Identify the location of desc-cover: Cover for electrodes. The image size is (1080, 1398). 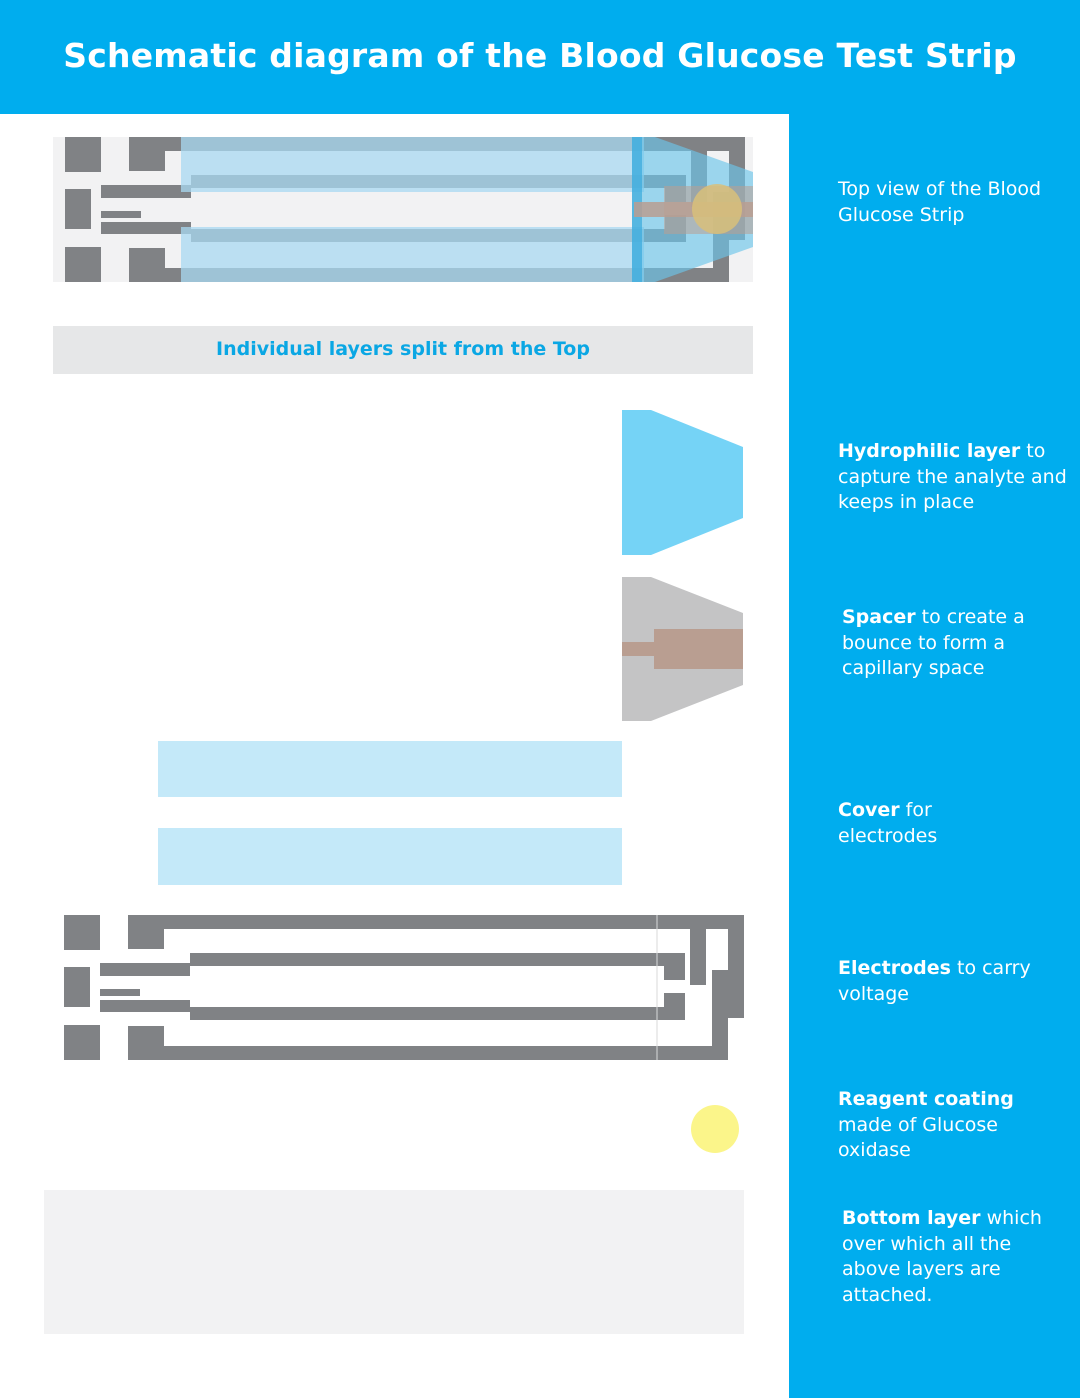
(888, 823).